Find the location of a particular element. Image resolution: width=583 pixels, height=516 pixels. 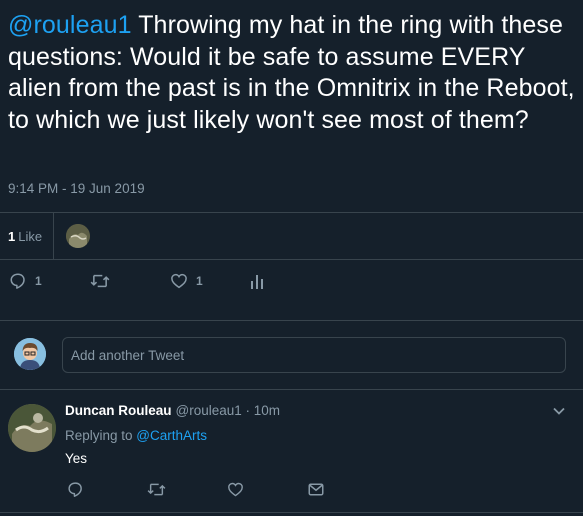

composer-avatar is located at coordinates (30, 354).